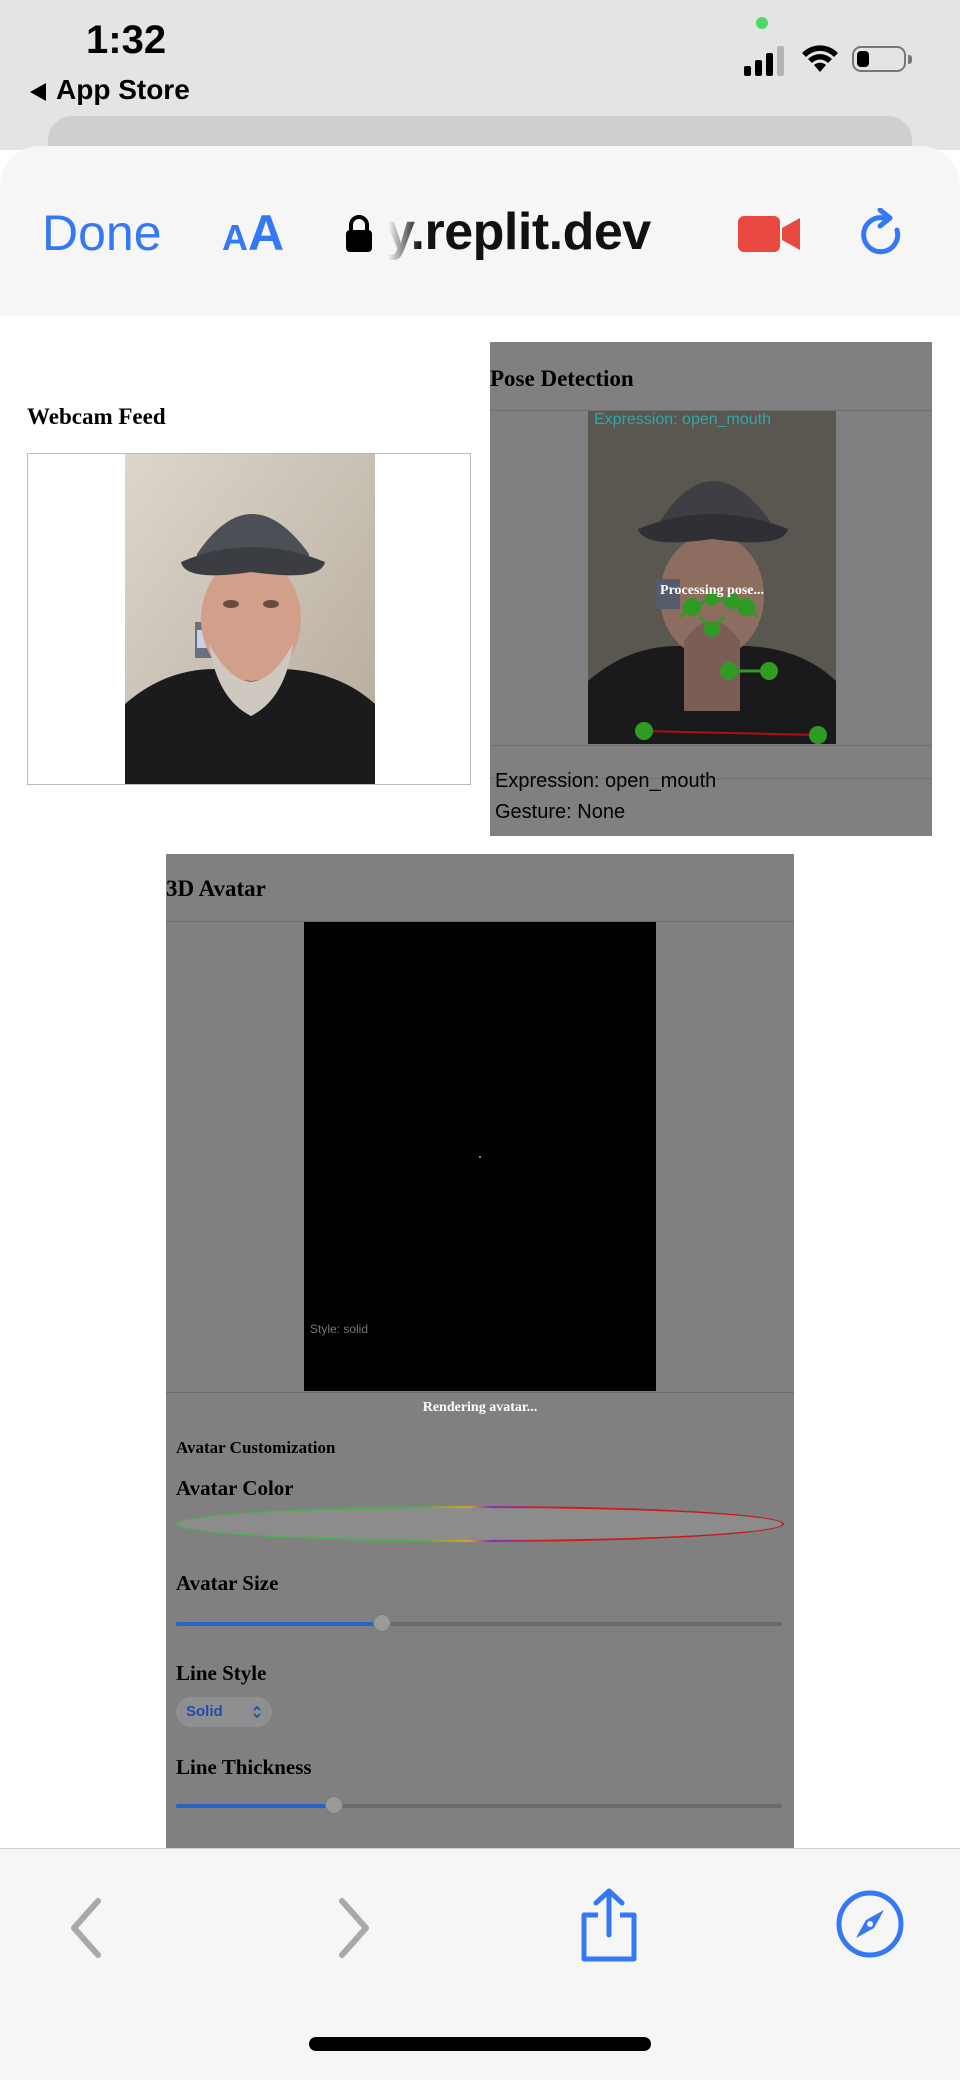 This screenshot has width=960, height=2080. What do you see at coordinates (870, 1924) in the screenshot?
I see `compass-icon` at bounding box center [870, 1924].